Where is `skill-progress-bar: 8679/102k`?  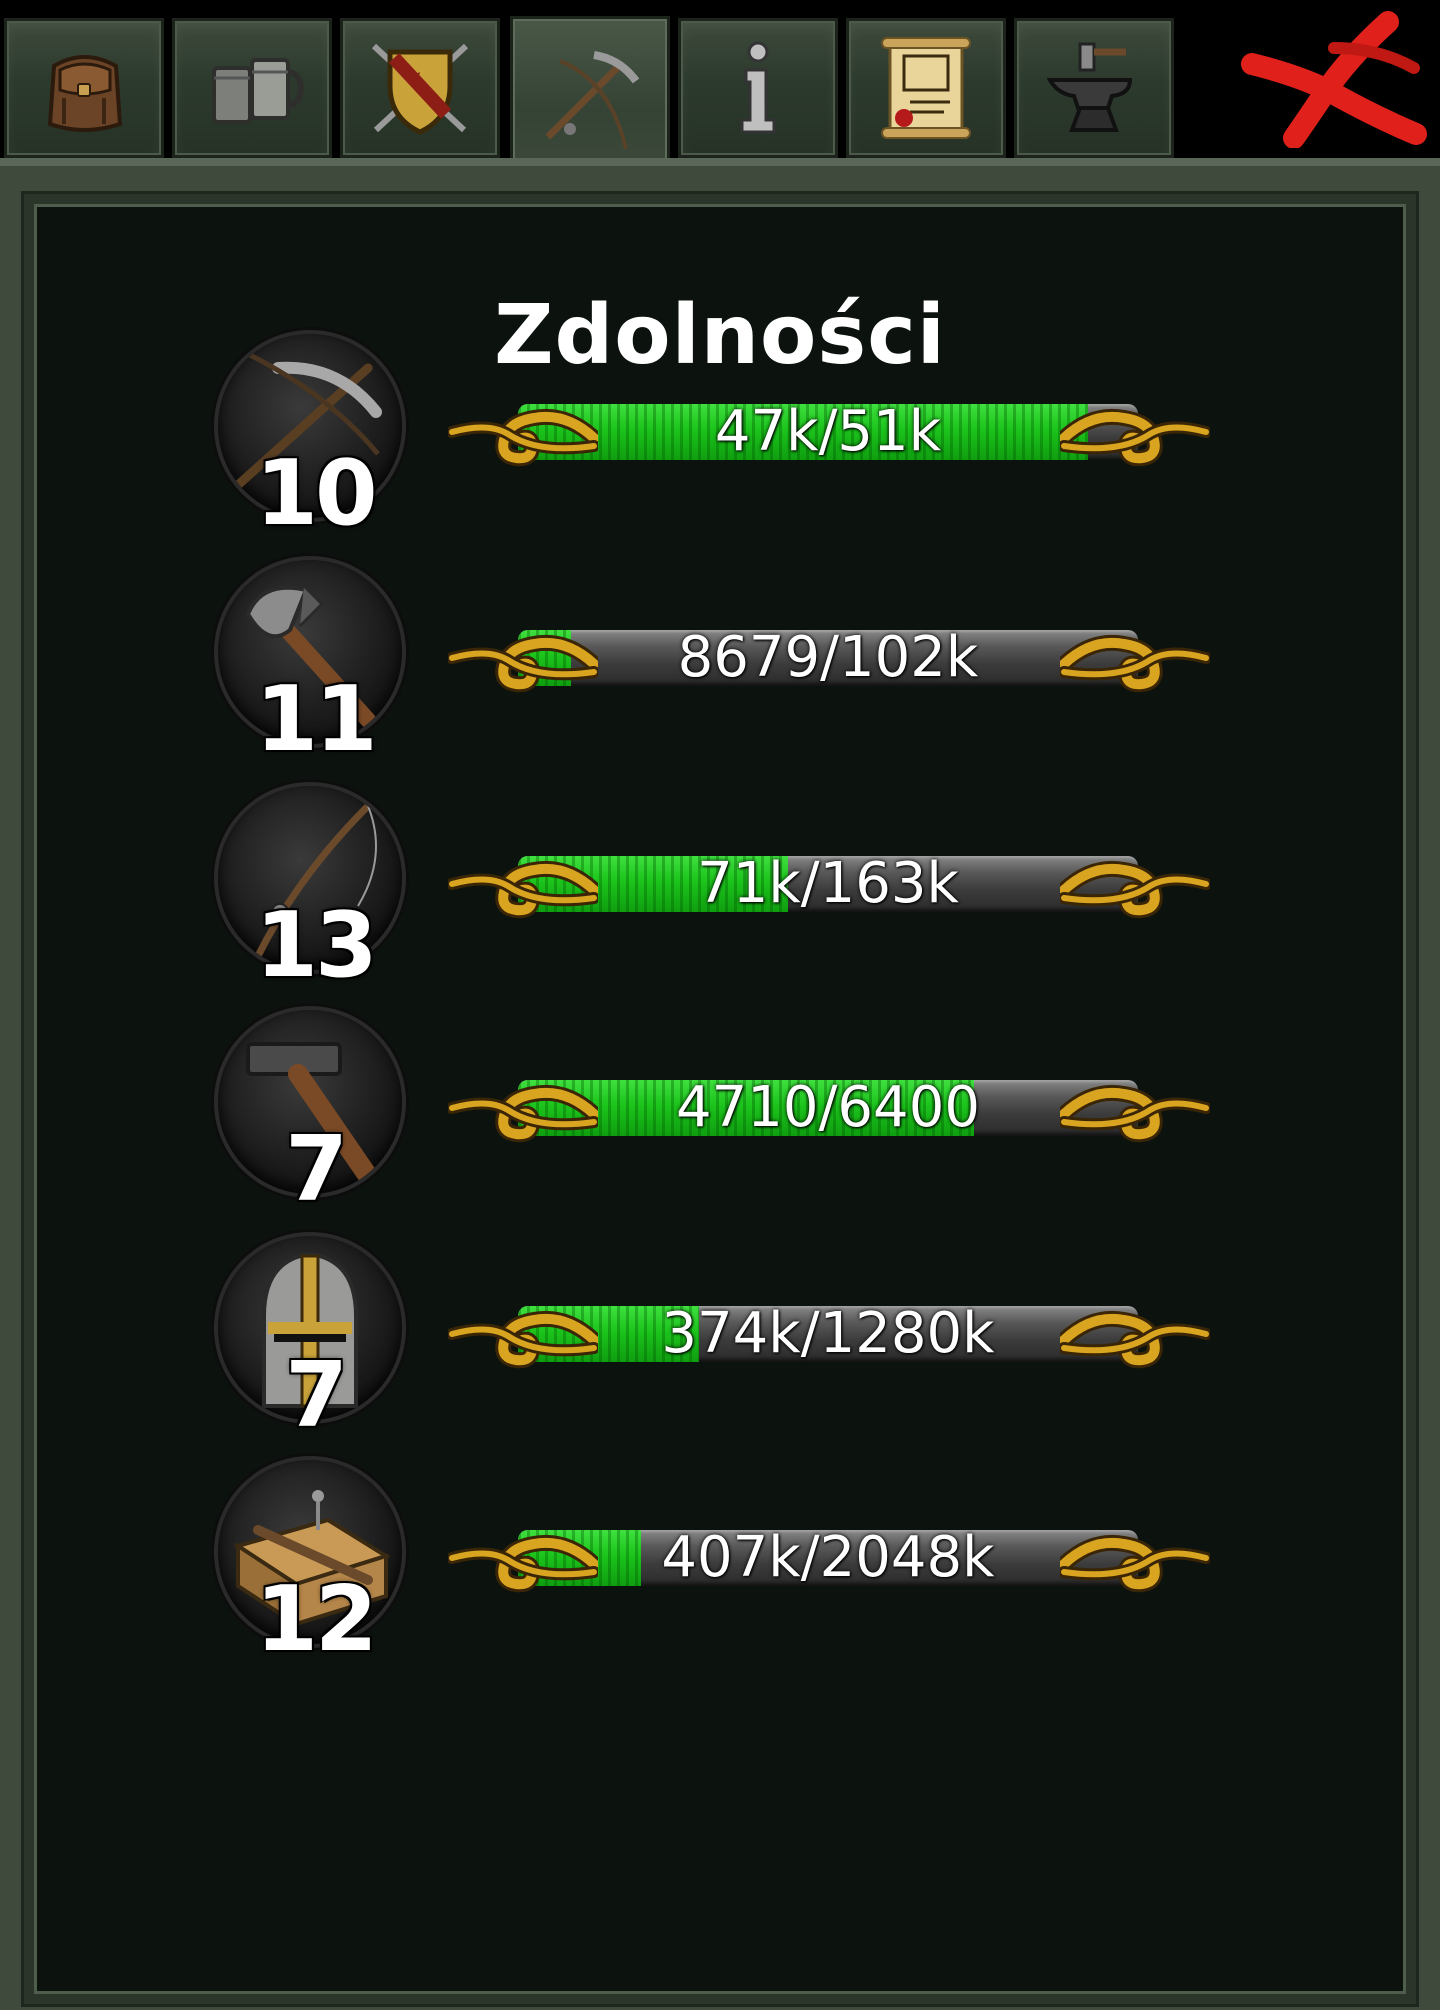
skill-progress-bar: 8679/102k is located at coordinates (829, 658).